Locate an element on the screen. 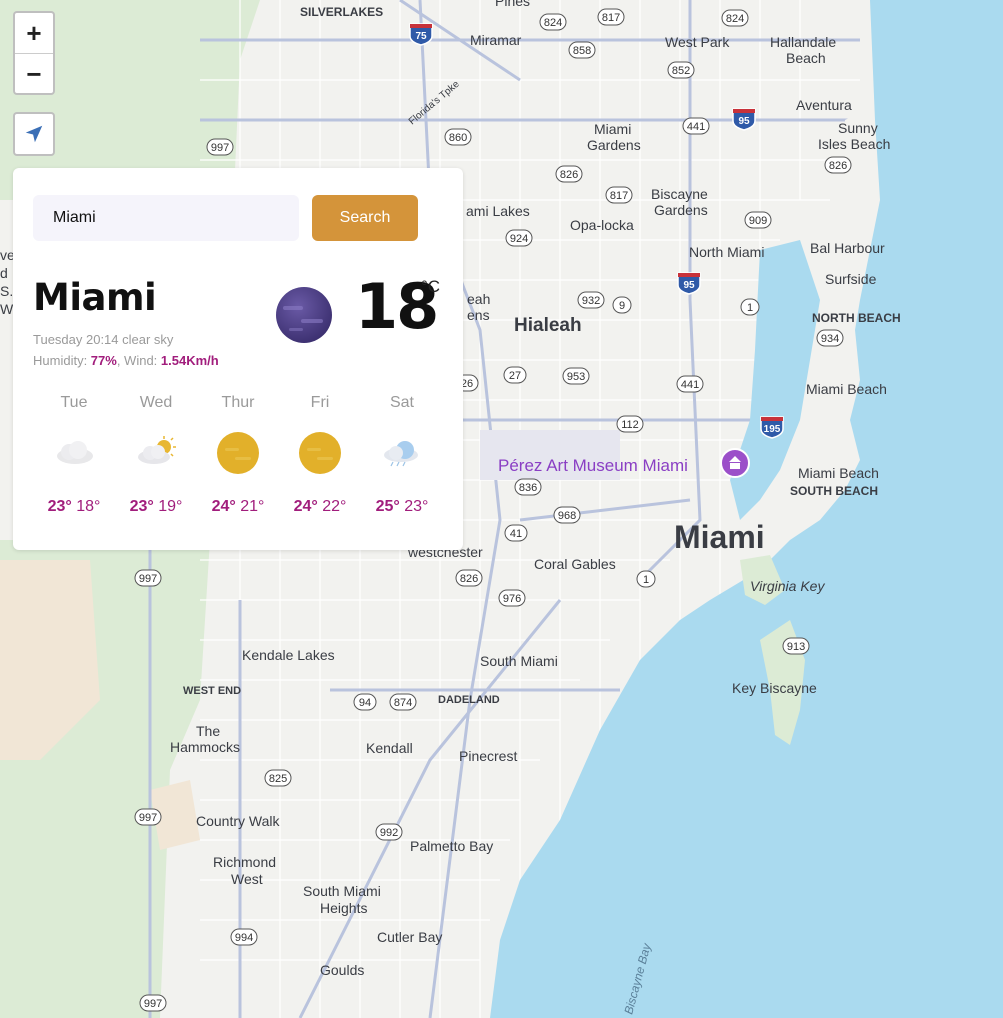 Image resolution: width=1003 pixels, height=1018 pixels. place-label: Goulds is located at coordinates (342, 970).